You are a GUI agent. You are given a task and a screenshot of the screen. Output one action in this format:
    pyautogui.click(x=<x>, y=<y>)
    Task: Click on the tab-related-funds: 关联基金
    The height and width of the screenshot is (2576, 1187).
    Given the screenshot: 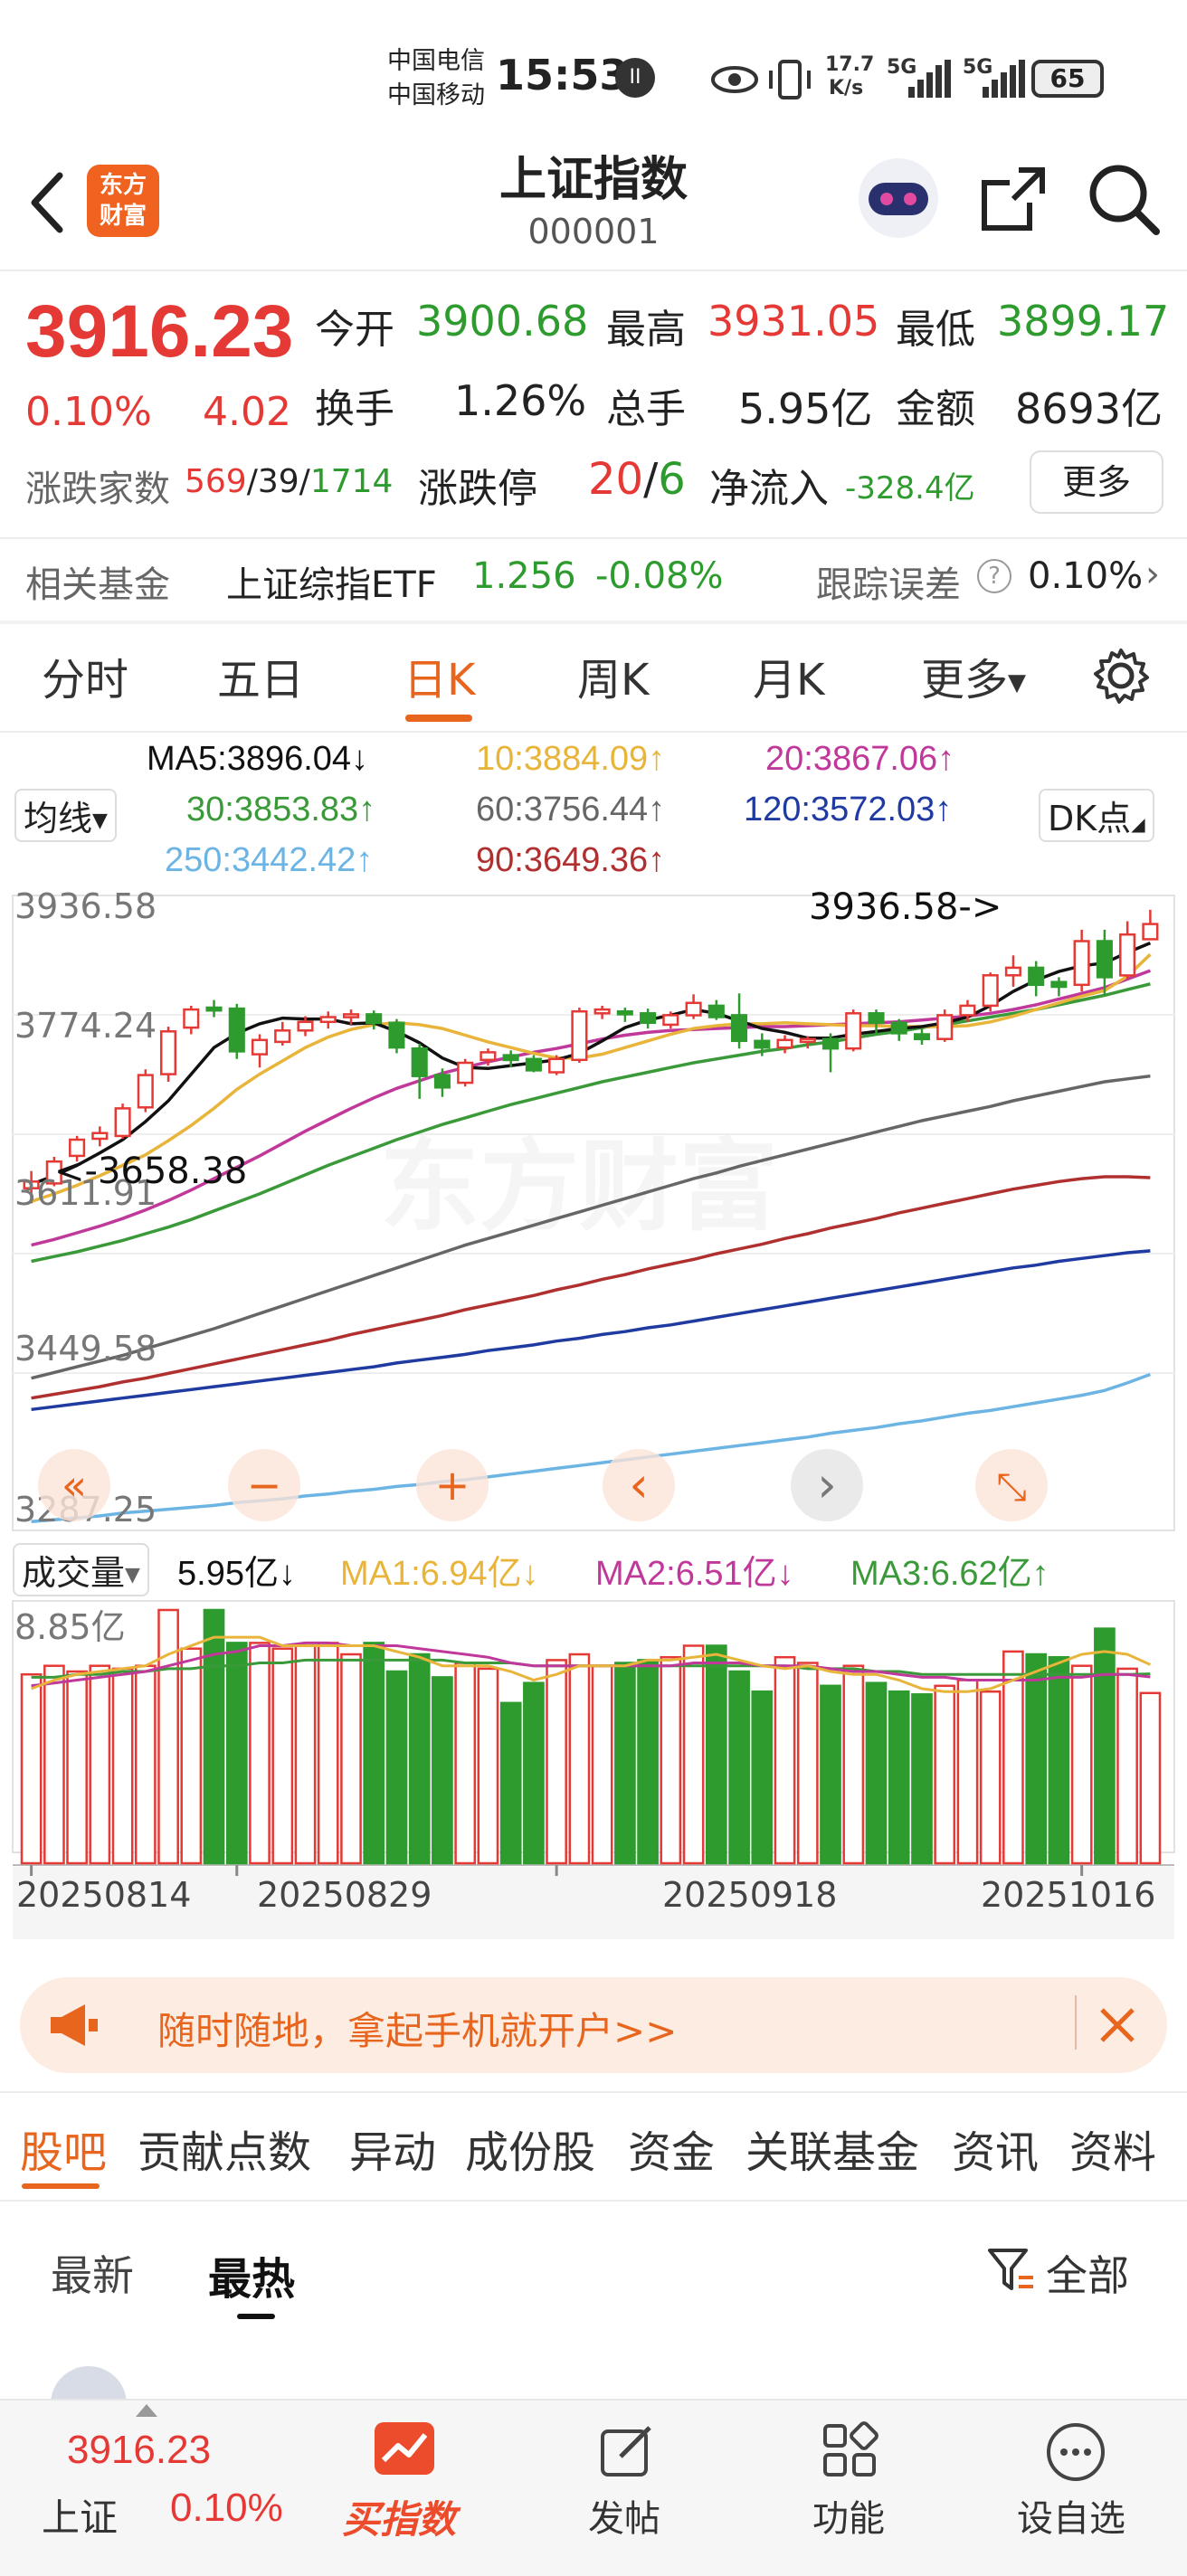 What is the action you would take?
    pyautogui.click(x=832, y=2149)
    